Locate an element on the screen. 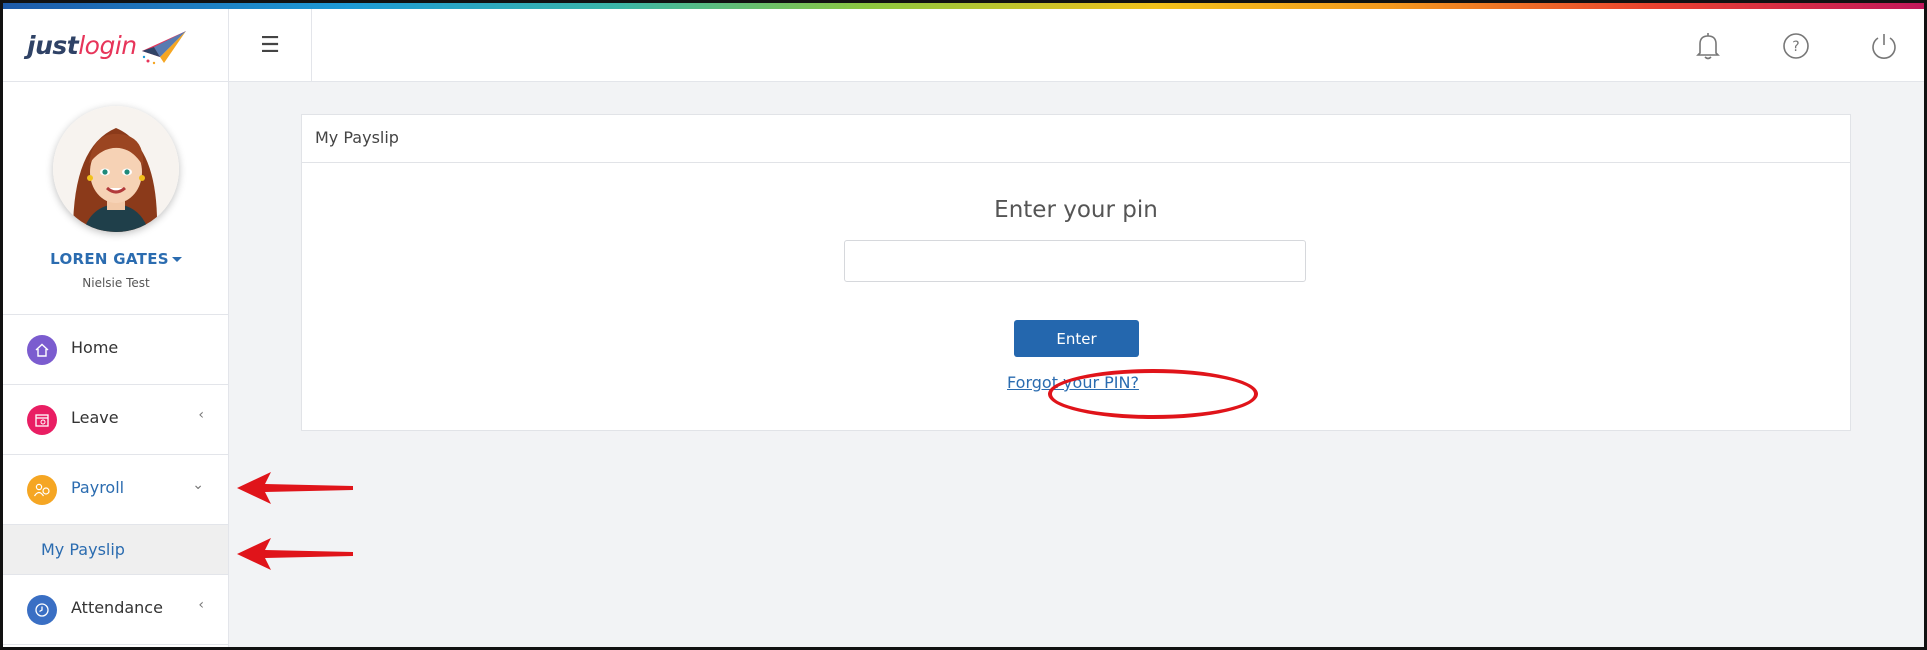  sidebar-item-attendance: Attendance ‹ is located at coordinates (115, 610).